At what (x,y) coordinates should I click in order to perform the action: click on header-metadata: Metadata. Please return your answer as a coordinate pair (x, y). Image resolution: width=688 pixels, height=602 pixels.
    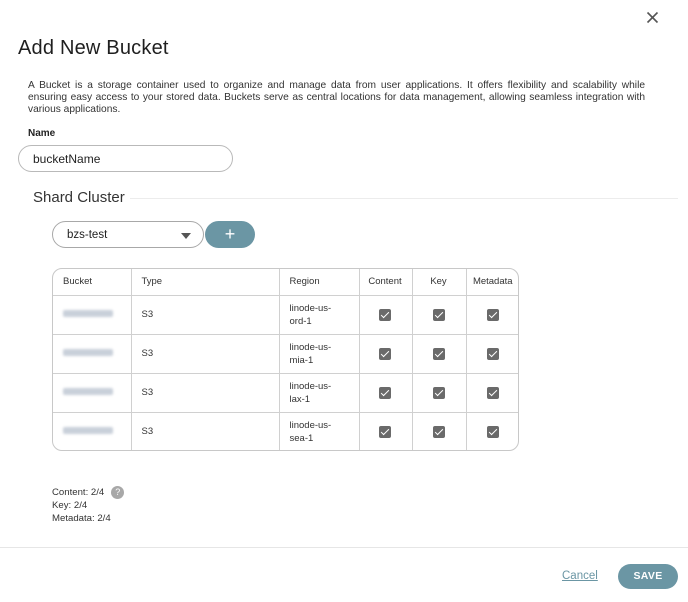
    Looking at the image, I should click on (492, 282).